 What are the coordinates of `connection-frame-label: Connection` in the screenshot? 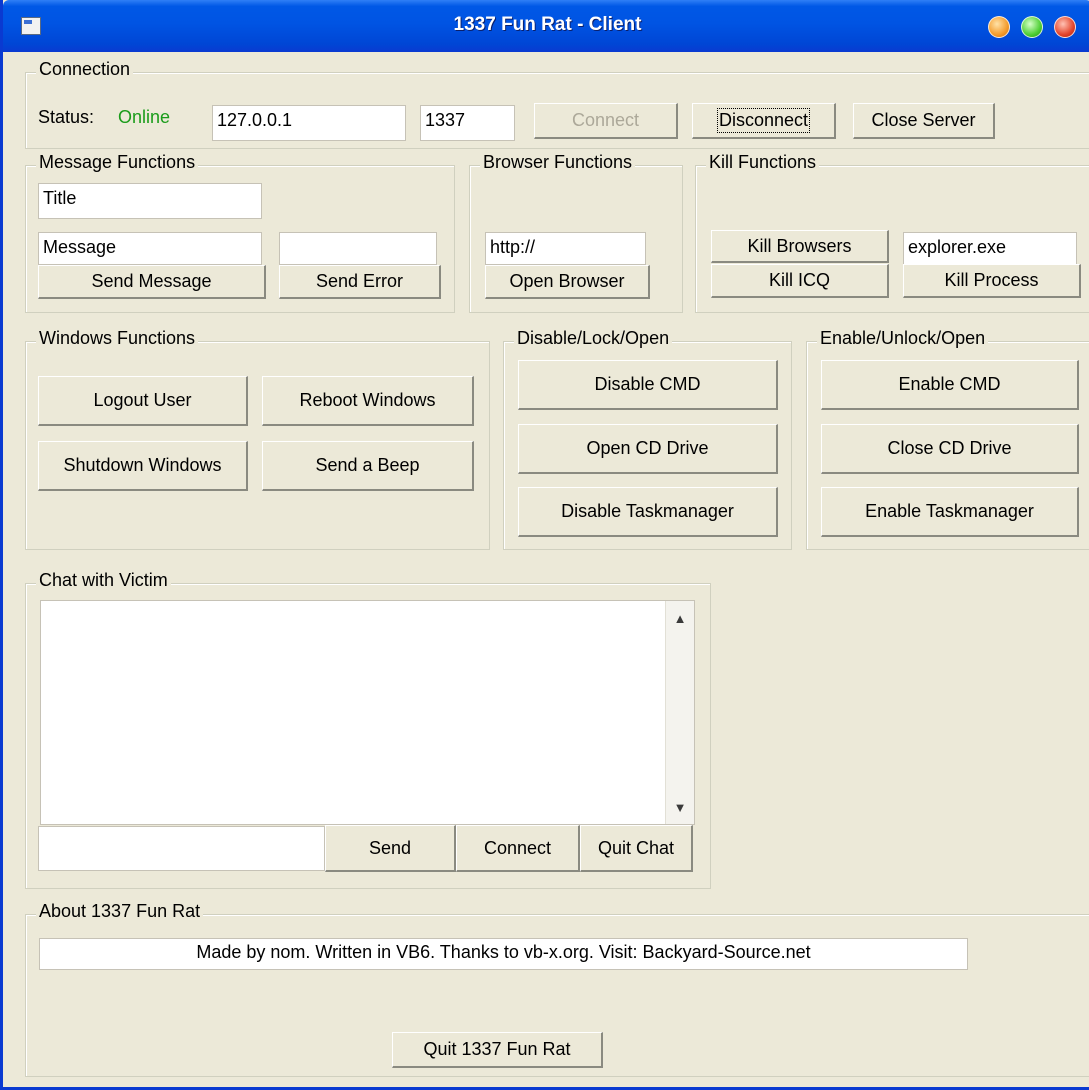 It's located at (85, 69).